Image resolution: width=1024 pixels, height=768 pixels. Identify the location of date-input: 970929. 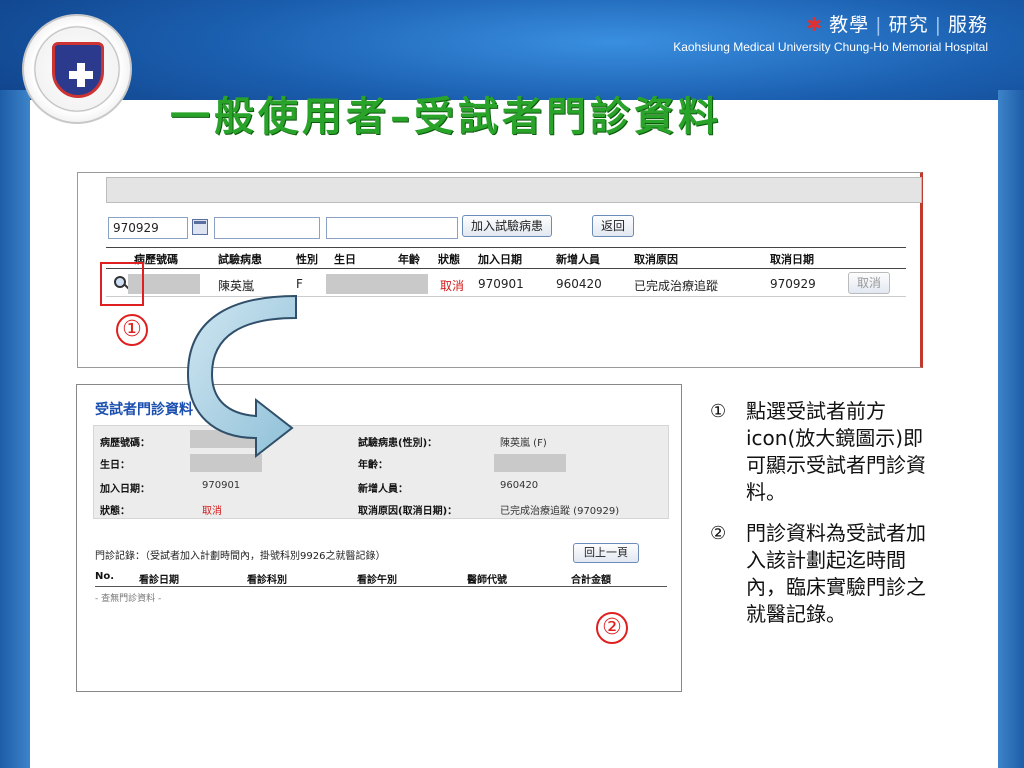
(148, 228).